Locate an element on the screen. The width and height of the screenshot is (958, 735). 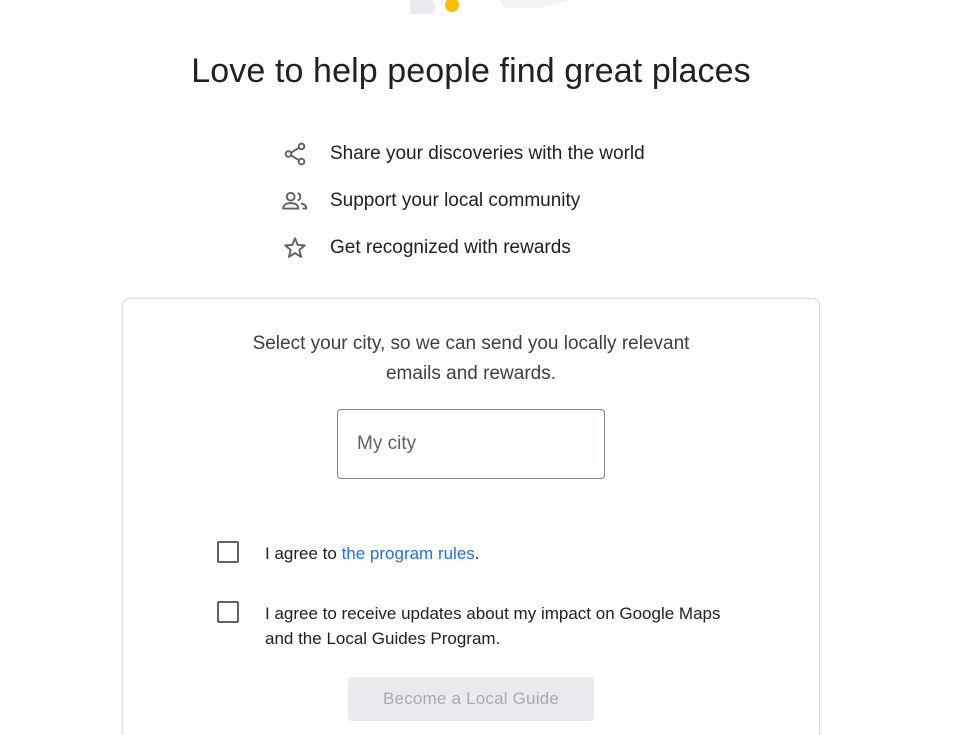
people-icon is located at coordinates (295, 201).